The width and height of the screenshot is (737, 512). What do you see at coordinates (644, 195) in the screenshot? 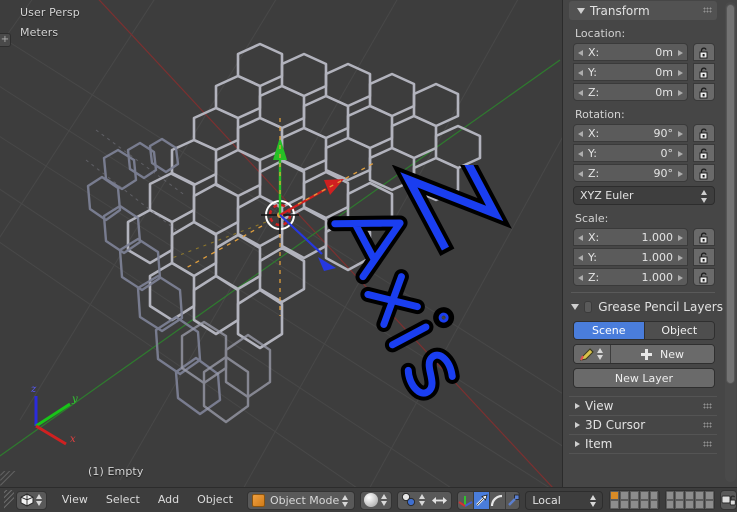
I see `rotation-mode-dropdown: XYZ Euler` at bounding box center [644, 195].